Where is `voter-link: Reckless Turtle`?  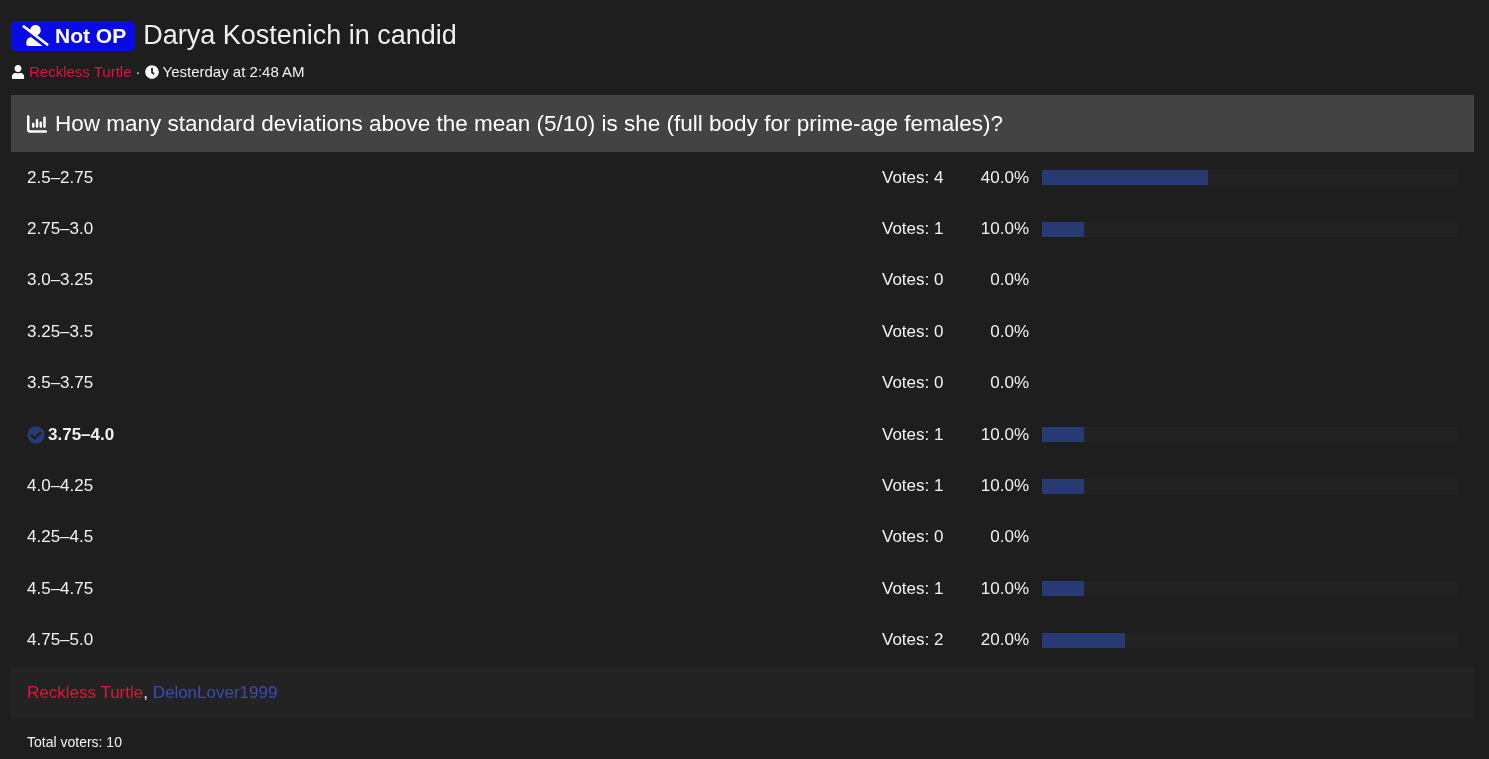
voter-link: Reckless Turtle is located at coordinates (85, 692).